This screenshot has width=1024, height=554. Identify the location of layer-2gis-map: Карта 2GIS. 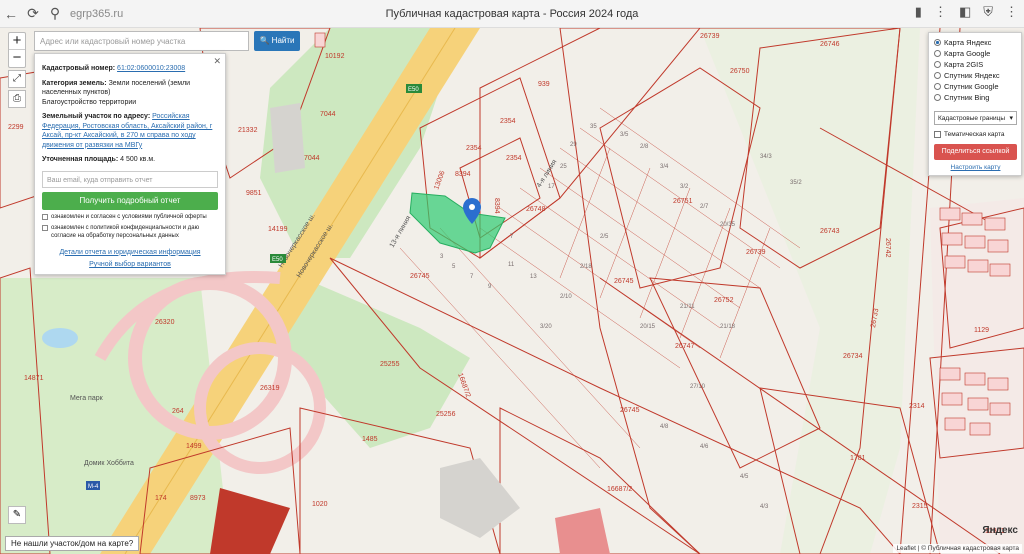
(975, 64).